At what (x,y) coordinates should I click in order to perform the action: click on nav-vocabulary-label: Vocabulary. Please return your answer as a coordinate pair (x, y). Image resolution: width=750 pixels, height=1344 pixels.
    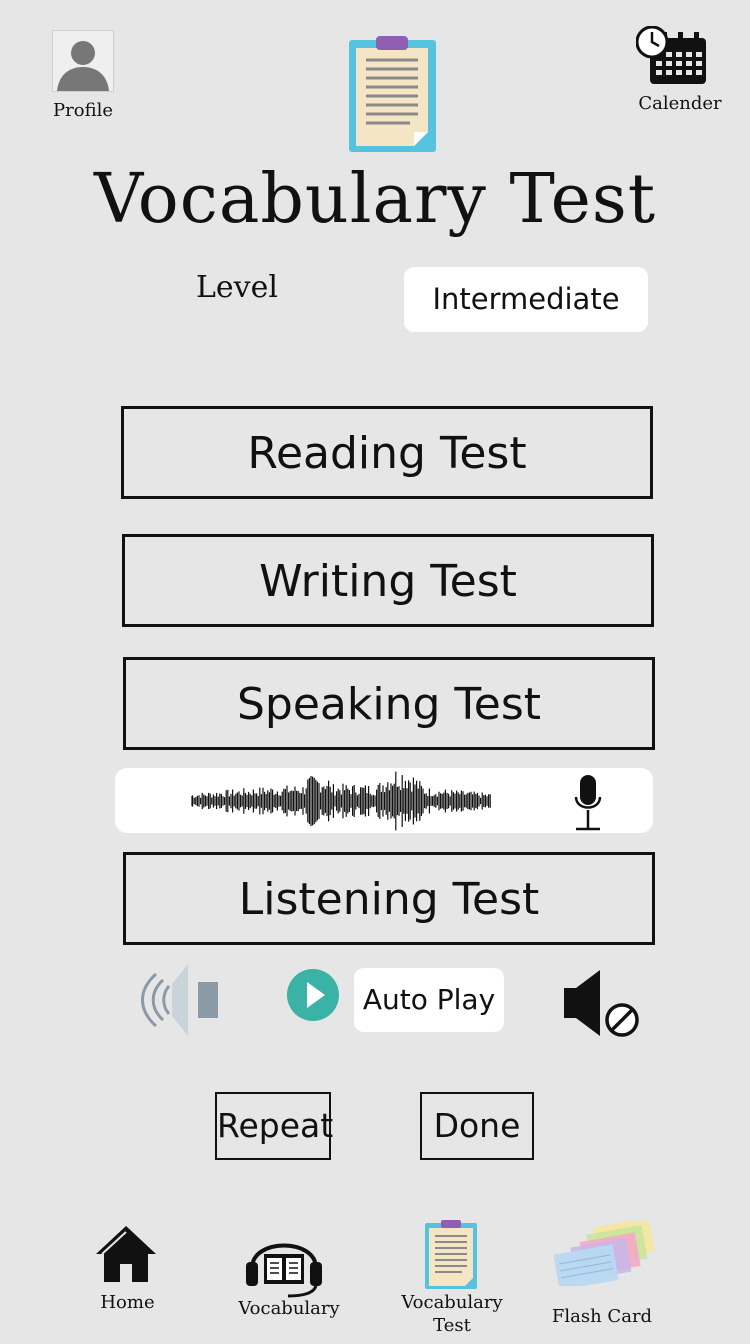
    Looking at the image, I should click on (289, 1308).